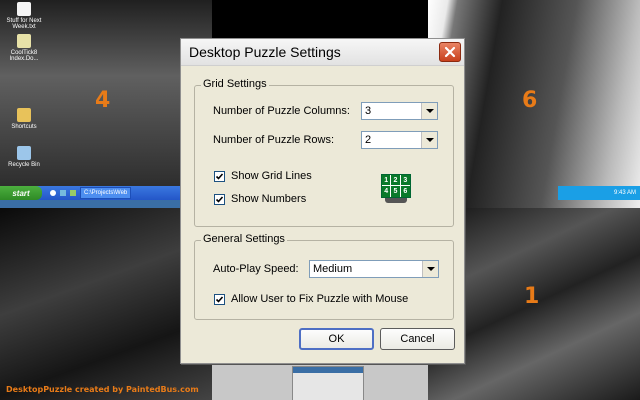 The image size is (640, 400). I want to click on rows-label: Number of Puzzle Rows:, so click(274, 140).